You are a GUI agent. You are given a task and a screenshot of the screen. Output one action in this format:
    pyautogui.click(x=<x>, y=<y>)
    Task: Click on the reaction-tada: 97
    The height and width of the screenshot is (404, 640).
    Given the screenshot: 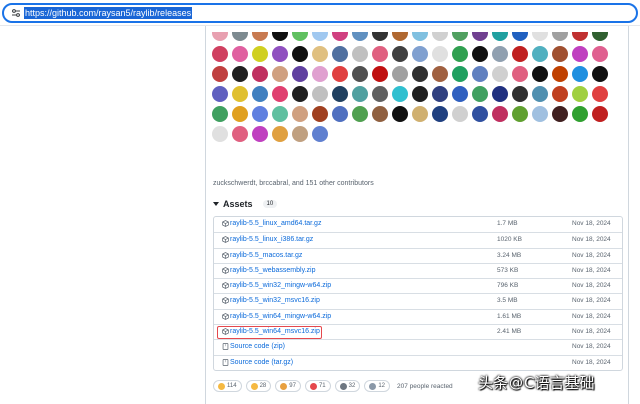 What is the action you would take?
    pyautogui.click(x=288, y=386)
    